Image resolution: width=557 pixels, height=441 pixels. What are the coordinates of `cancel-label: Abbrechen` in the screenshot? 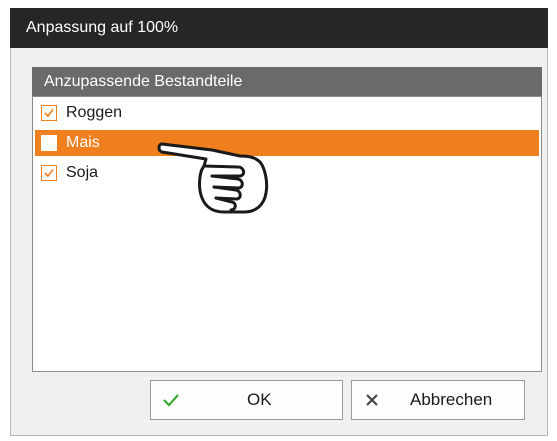 It's located at (451, 399).